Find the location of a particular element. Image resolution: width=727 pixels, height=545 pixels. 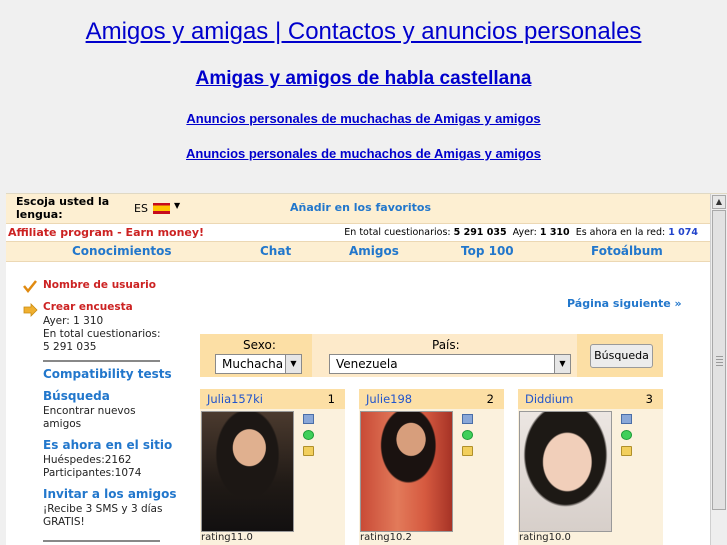

add-favorites-link: Añadir en los favoritos is located at coordinates (360, 207).